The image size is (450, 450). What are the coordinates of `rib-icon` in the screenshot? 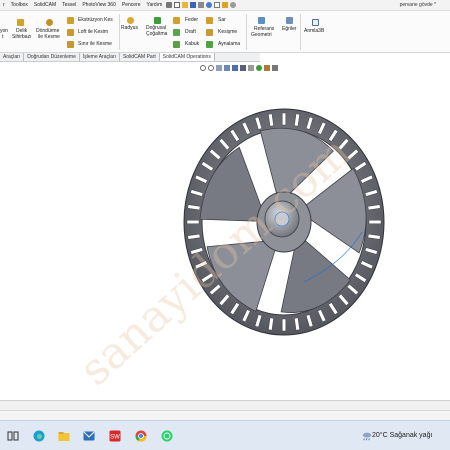 It's located at (176, 20).